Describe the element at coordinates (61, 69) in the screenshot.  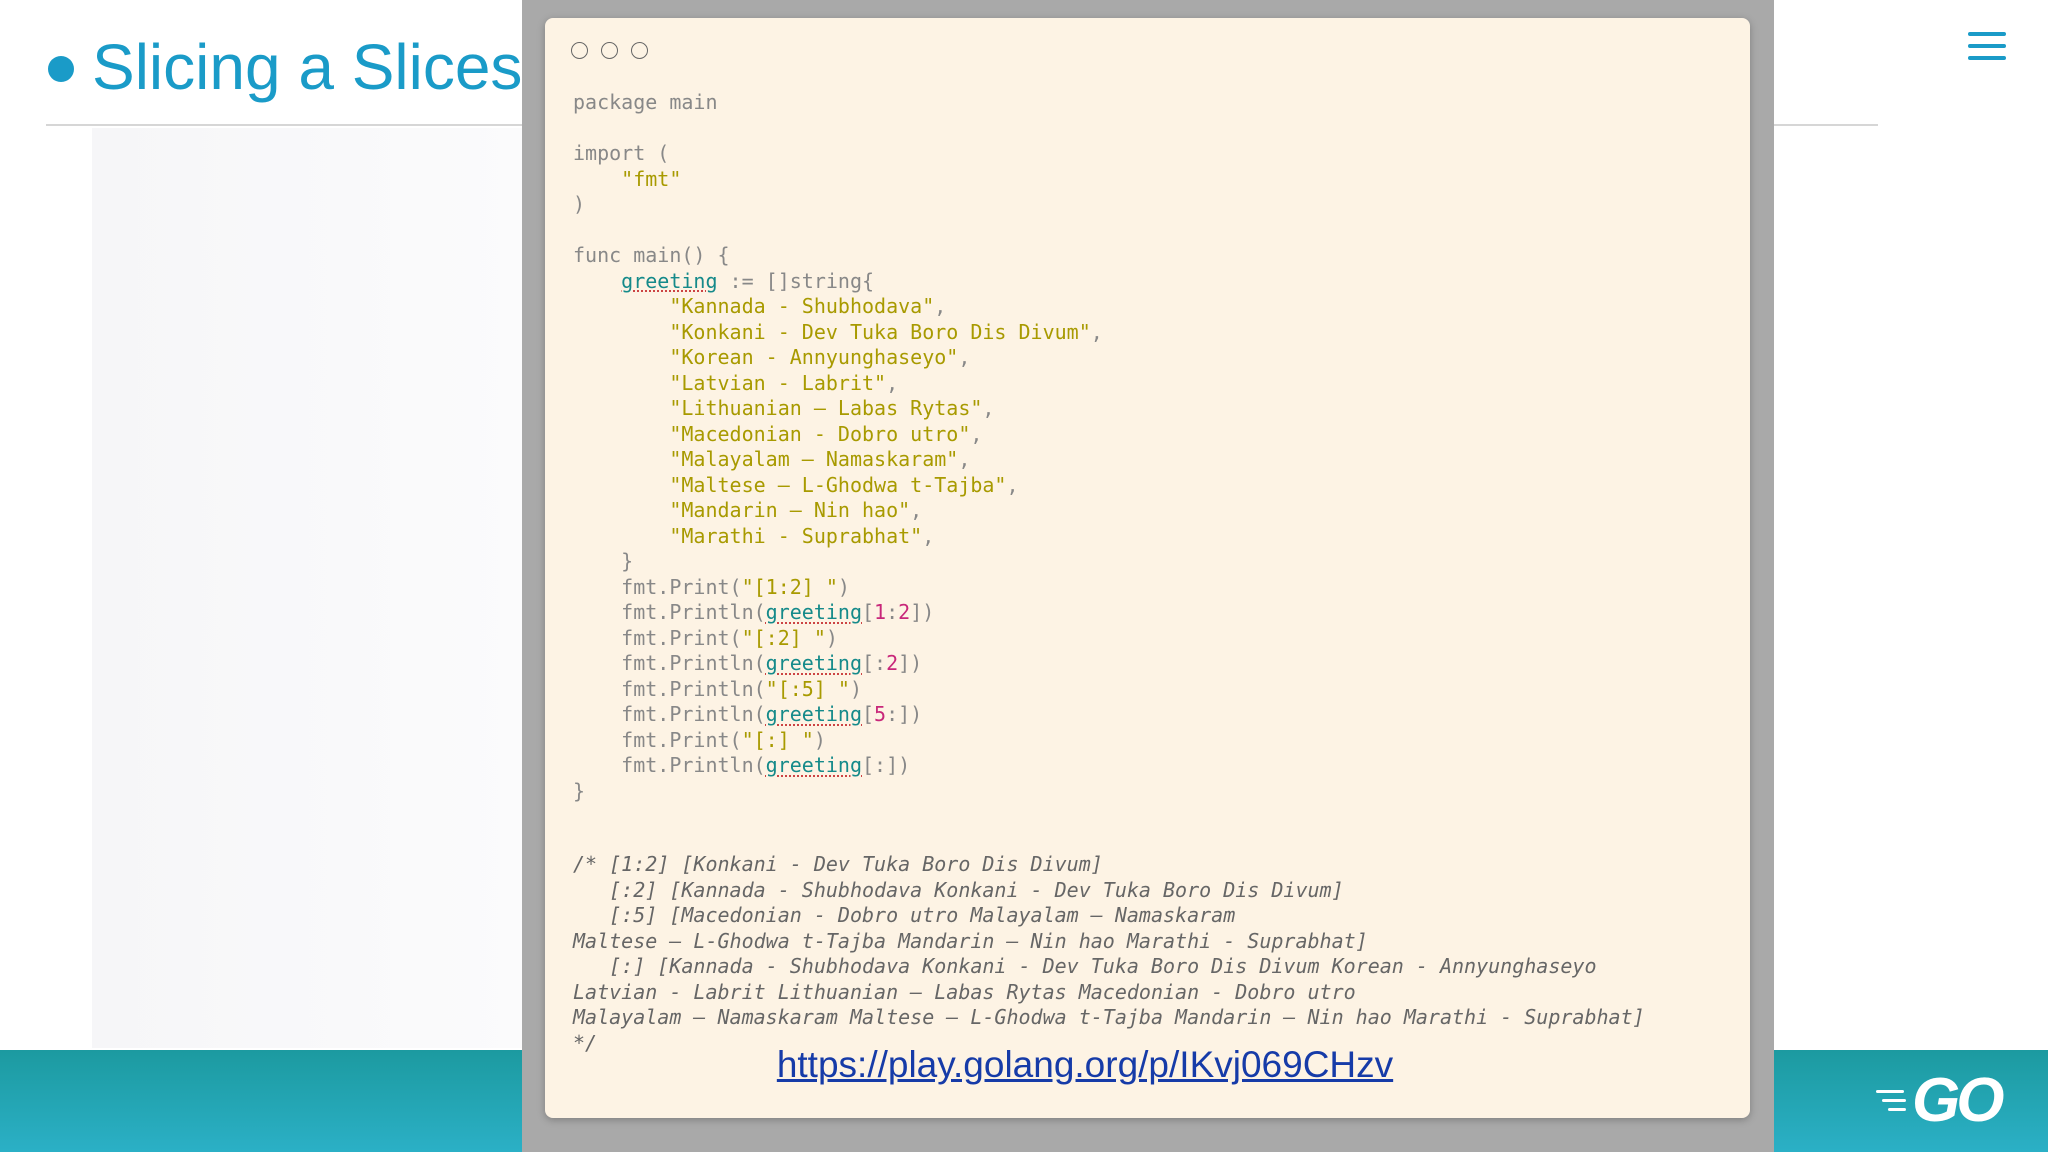
I see `title-bullet` at that location.